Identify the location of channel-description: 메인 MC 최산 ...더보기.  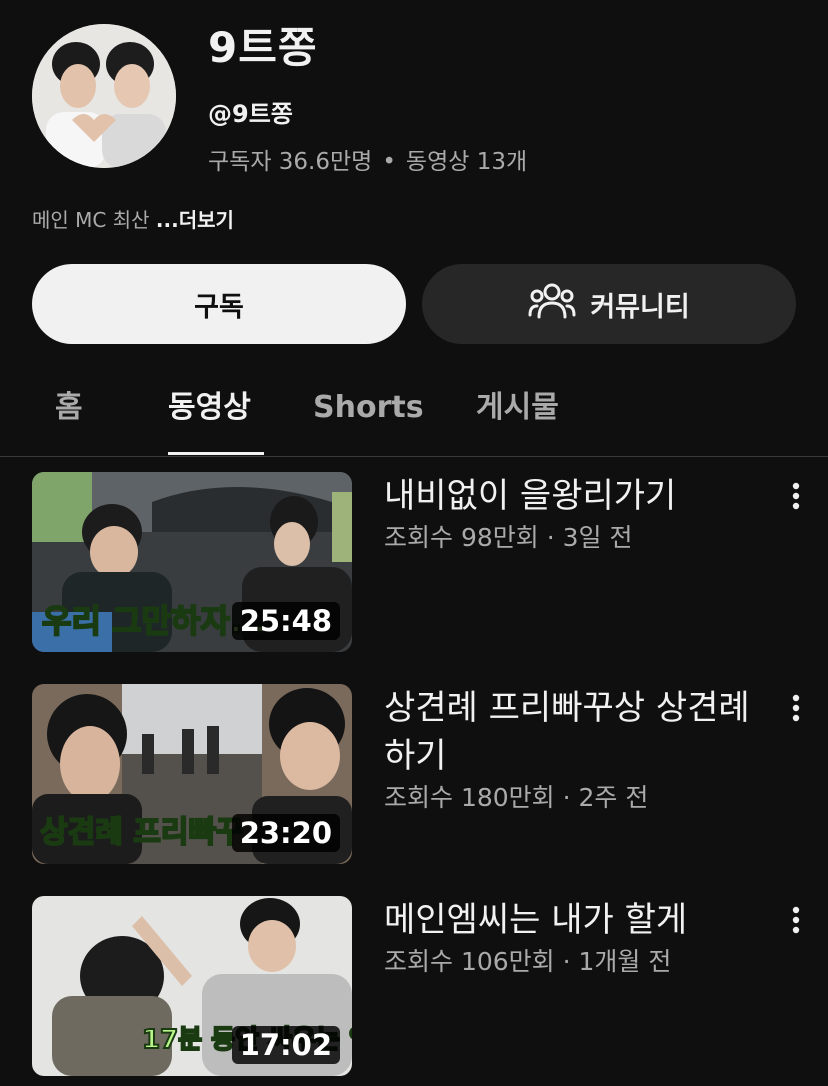
(133, 218).